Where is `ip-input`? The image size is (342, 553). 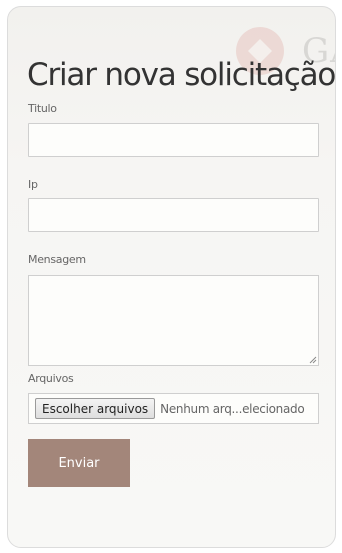 ip-input is located at coordinates (173, 215).